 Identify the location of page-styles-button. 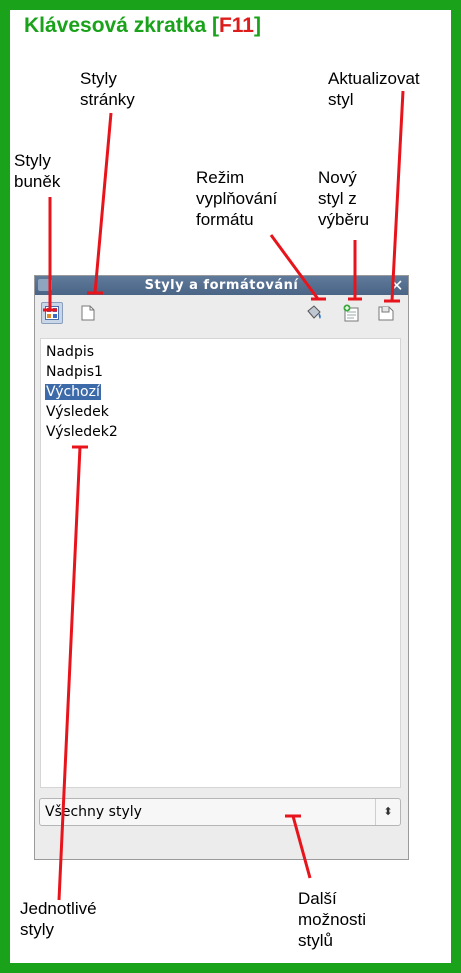
(88, 313).